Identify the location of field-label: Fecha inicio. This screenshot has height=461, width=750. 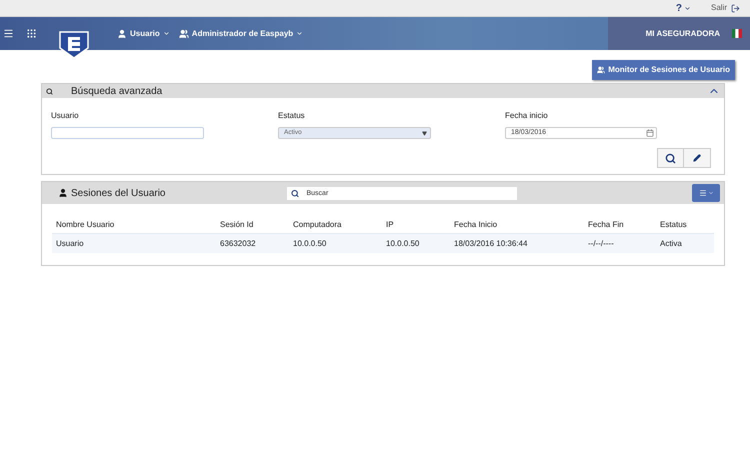
(527, 116).